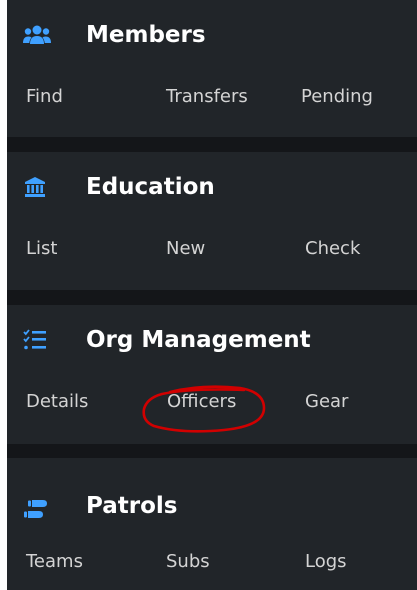 The height and width of the screenshot is (590, 417). Describe the element at coordinates (326, 401) in the screenshot. I see `link-gear: Gear` at that location.